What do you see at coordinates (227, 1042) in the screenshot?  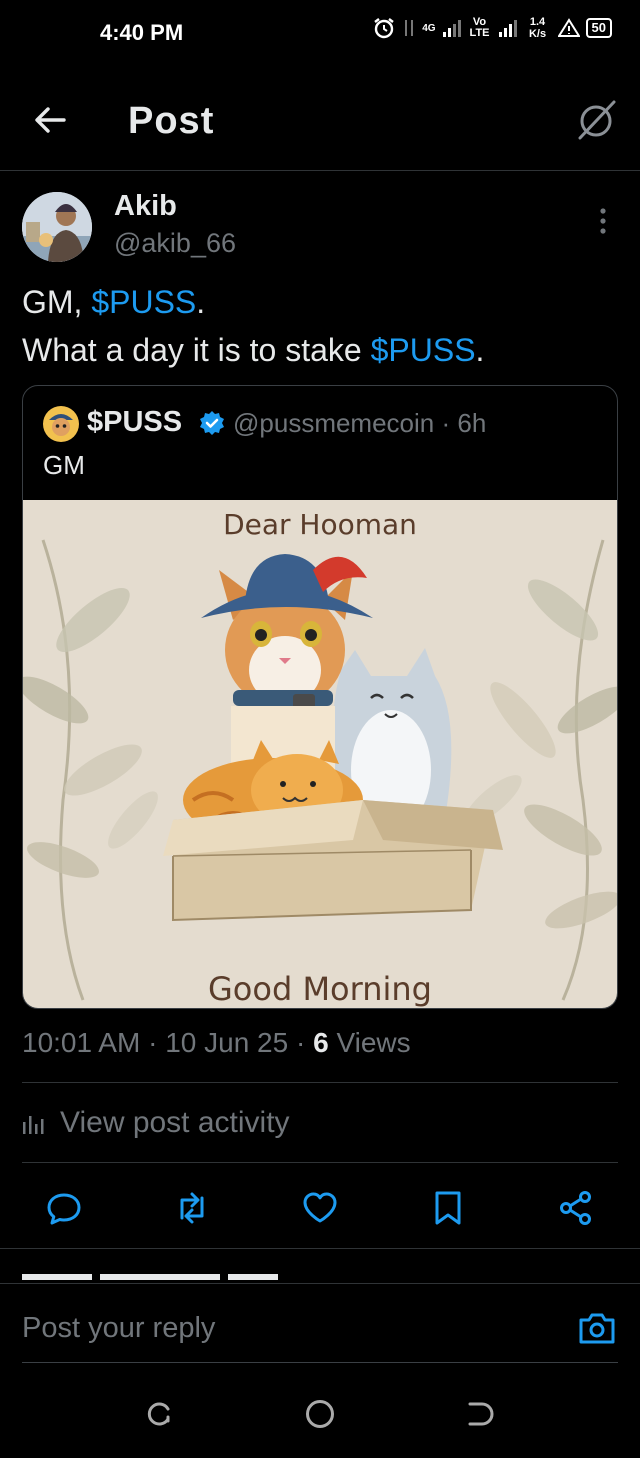 I see `post-date: 10 Jun 25` at bounding box center [227, 1042].